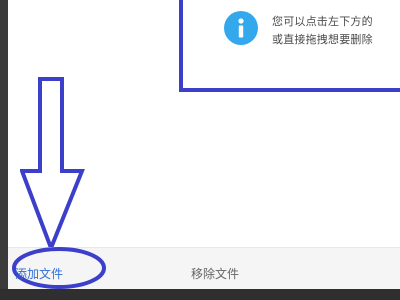  What do you see at coordinates (39, 273) in the screenshot?
I see `add-file-button: 添加文件` at bounding box center [39, 273].